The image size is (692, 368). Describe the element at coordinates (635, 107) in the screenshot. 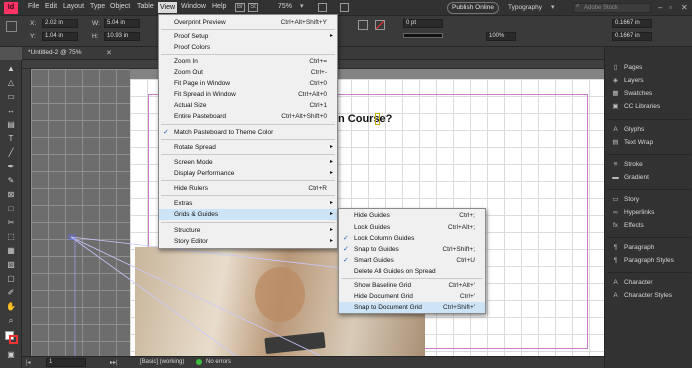

I see `panel-libraries: ▣ CC Libraries` at that location.